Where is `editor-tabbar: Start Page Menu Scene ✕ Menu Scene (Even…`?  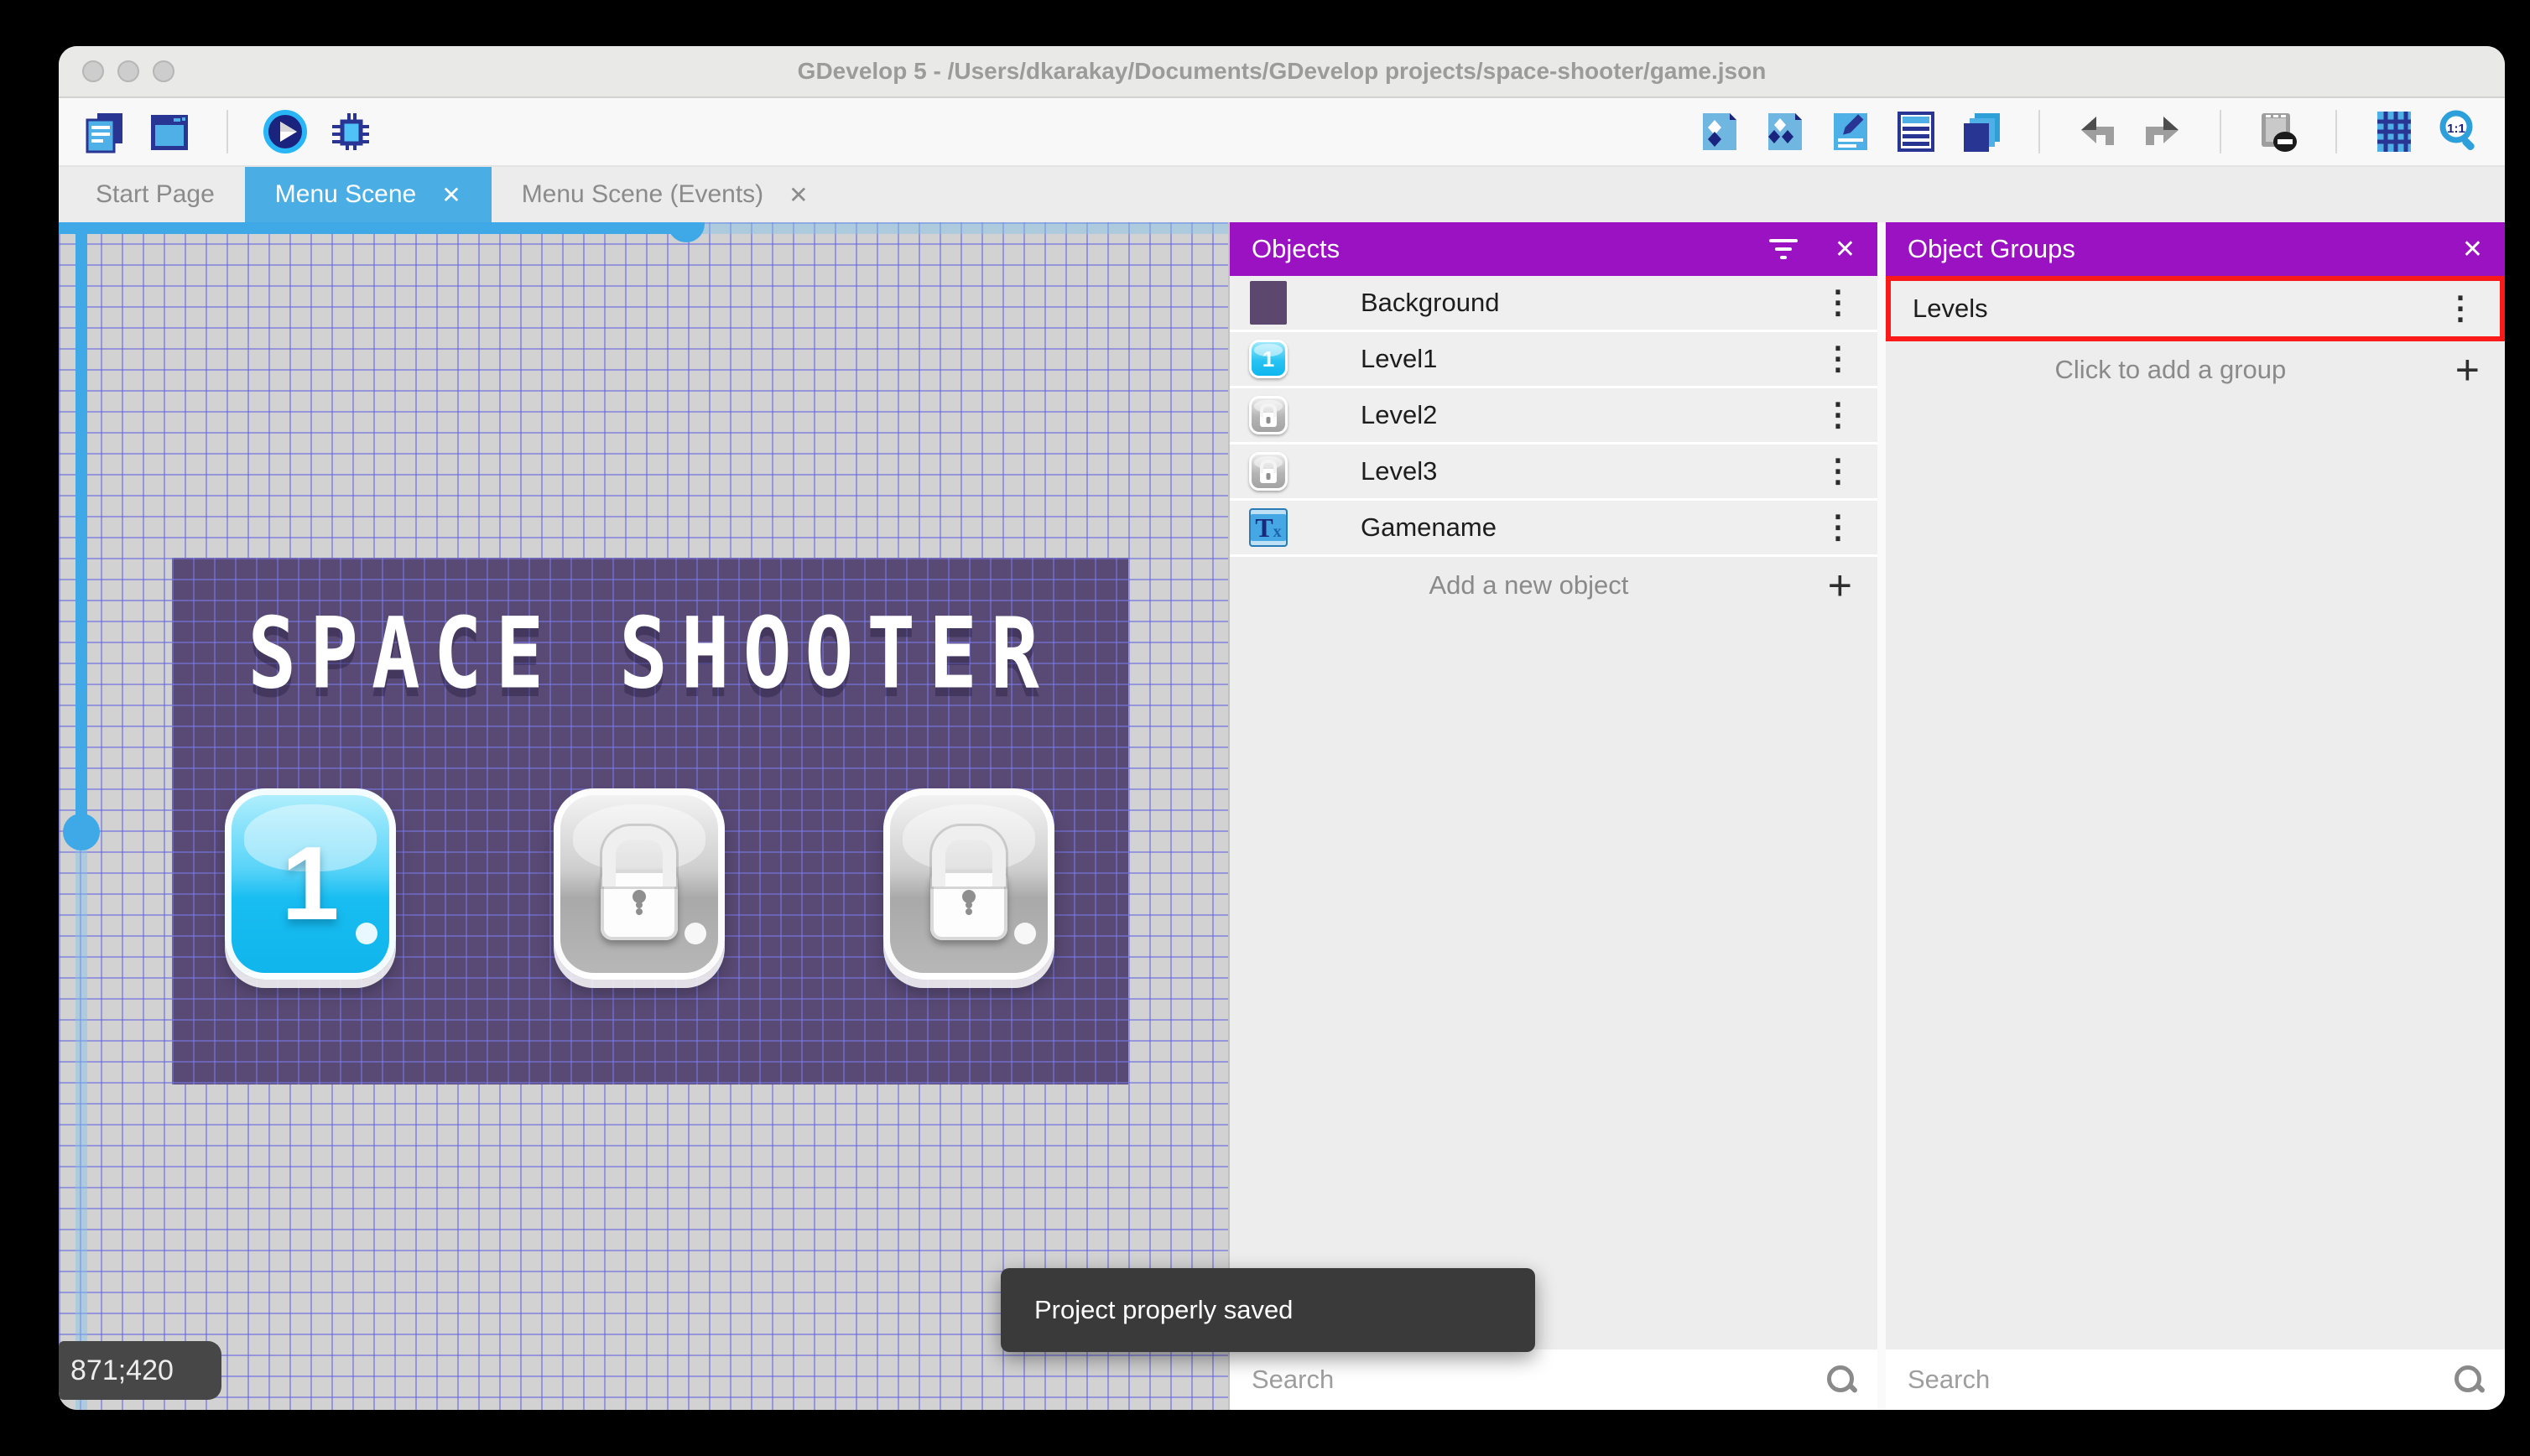 editor-tabbar: Start Page Menu Scene ✕ Menu Scene (Even… is located at coordinates (1282, 194).